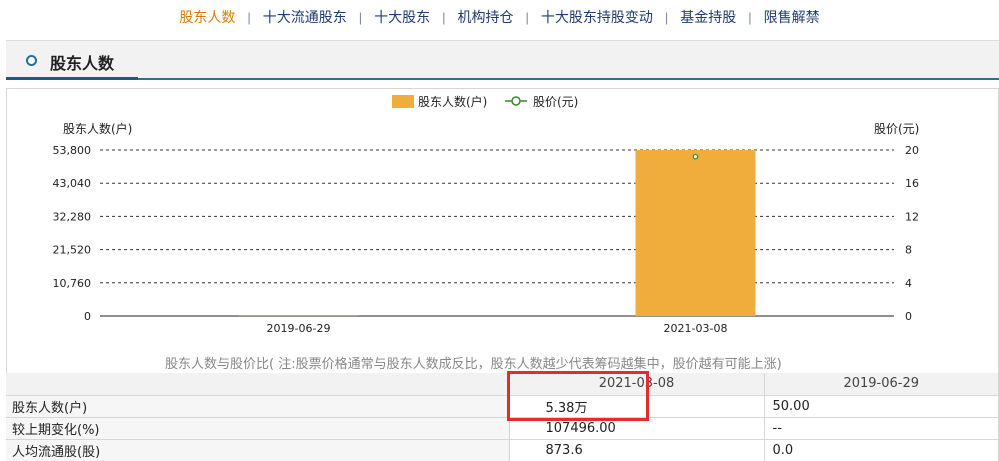 This screenshot has height=461, width=999. Describe the element at coordinates (908, 283) in the screenshot. I see `y-right-tick-label: 4` at that location.